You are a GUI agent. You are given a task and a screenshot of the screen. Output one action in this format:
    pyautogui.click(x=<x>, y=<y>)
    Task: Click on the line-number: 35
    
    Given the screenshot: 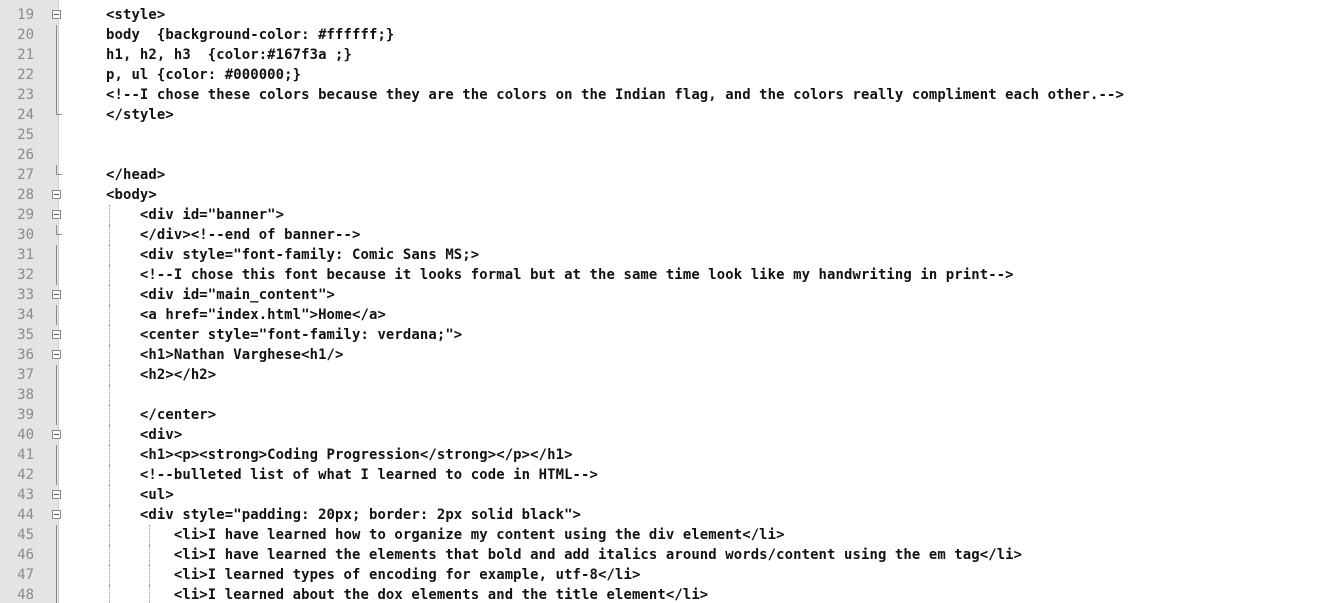 What is the action you would take?
    pyautogui.click(x=25, y=335)
    